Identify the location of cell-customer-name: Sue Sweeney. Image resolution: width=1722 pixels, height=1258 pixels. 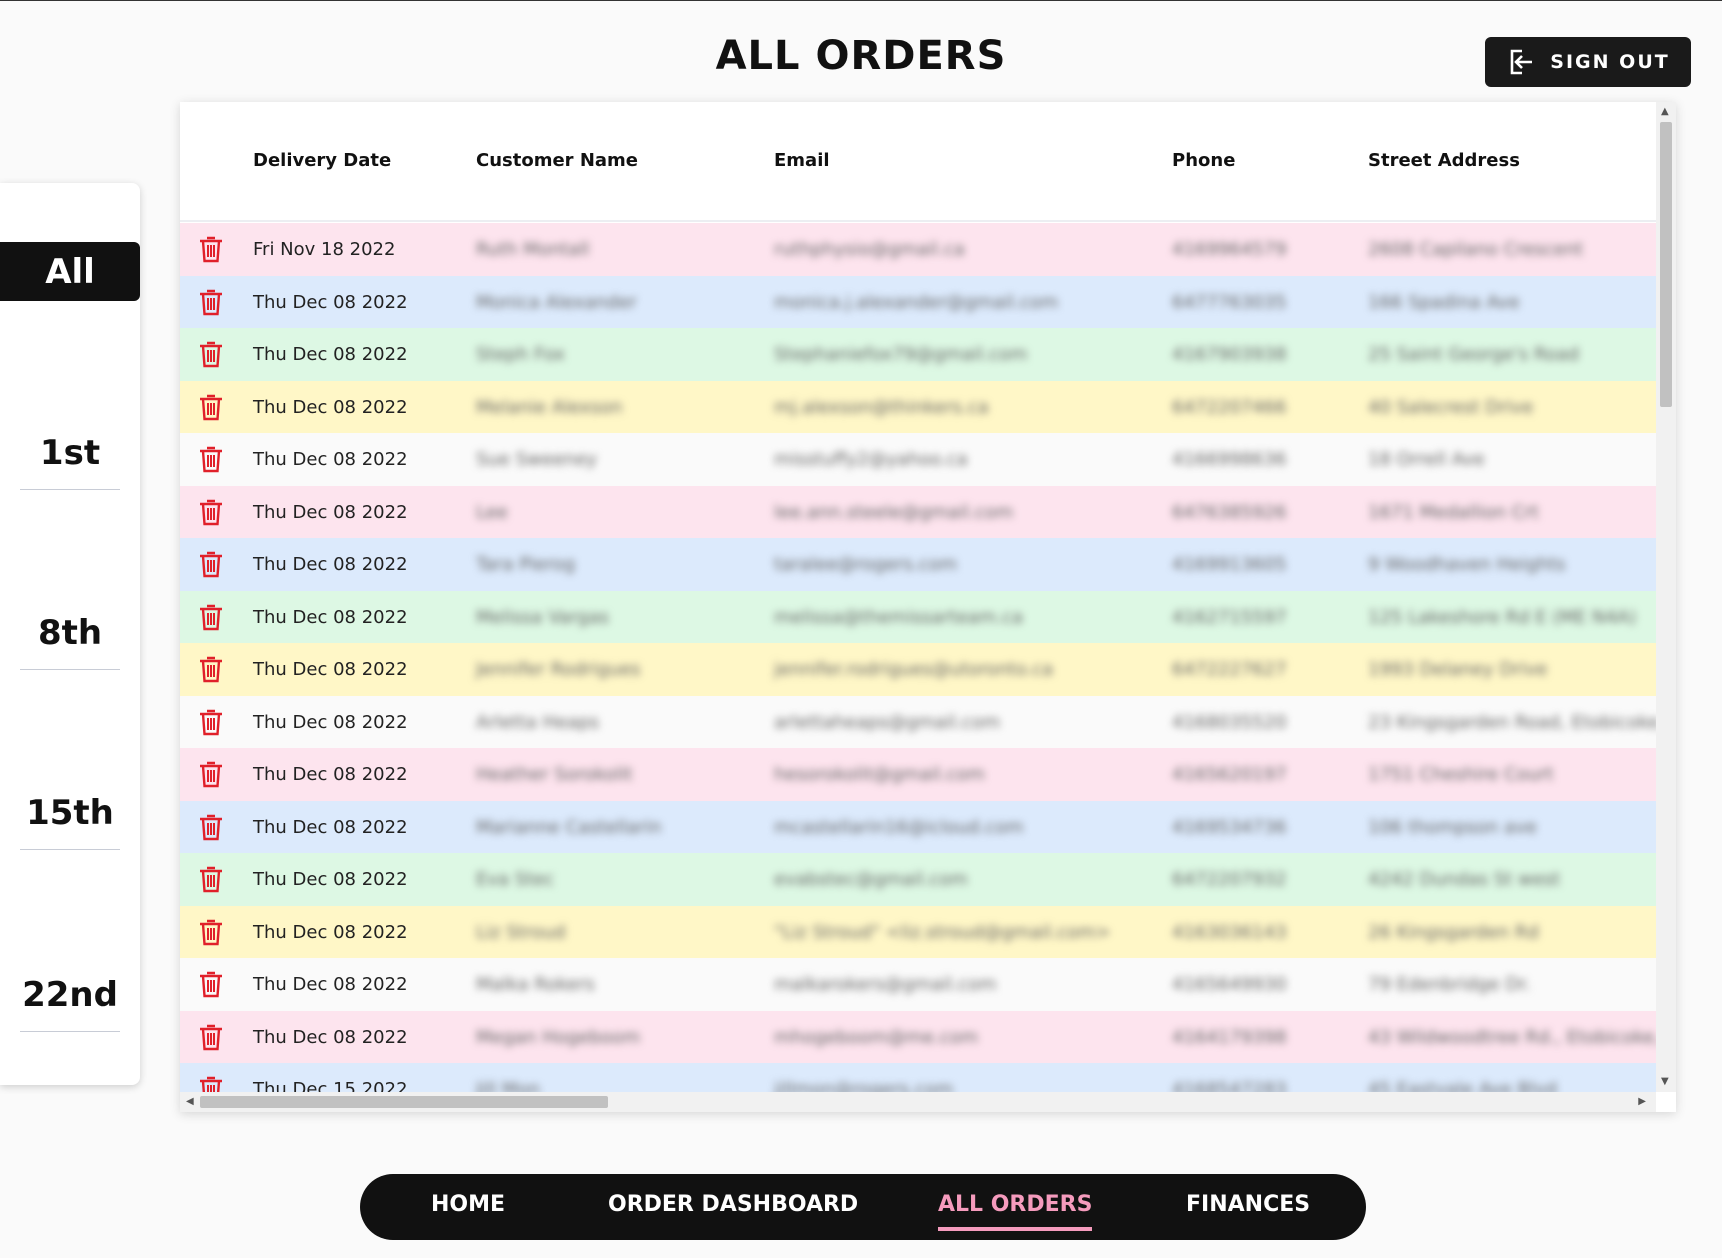
(537, 459).